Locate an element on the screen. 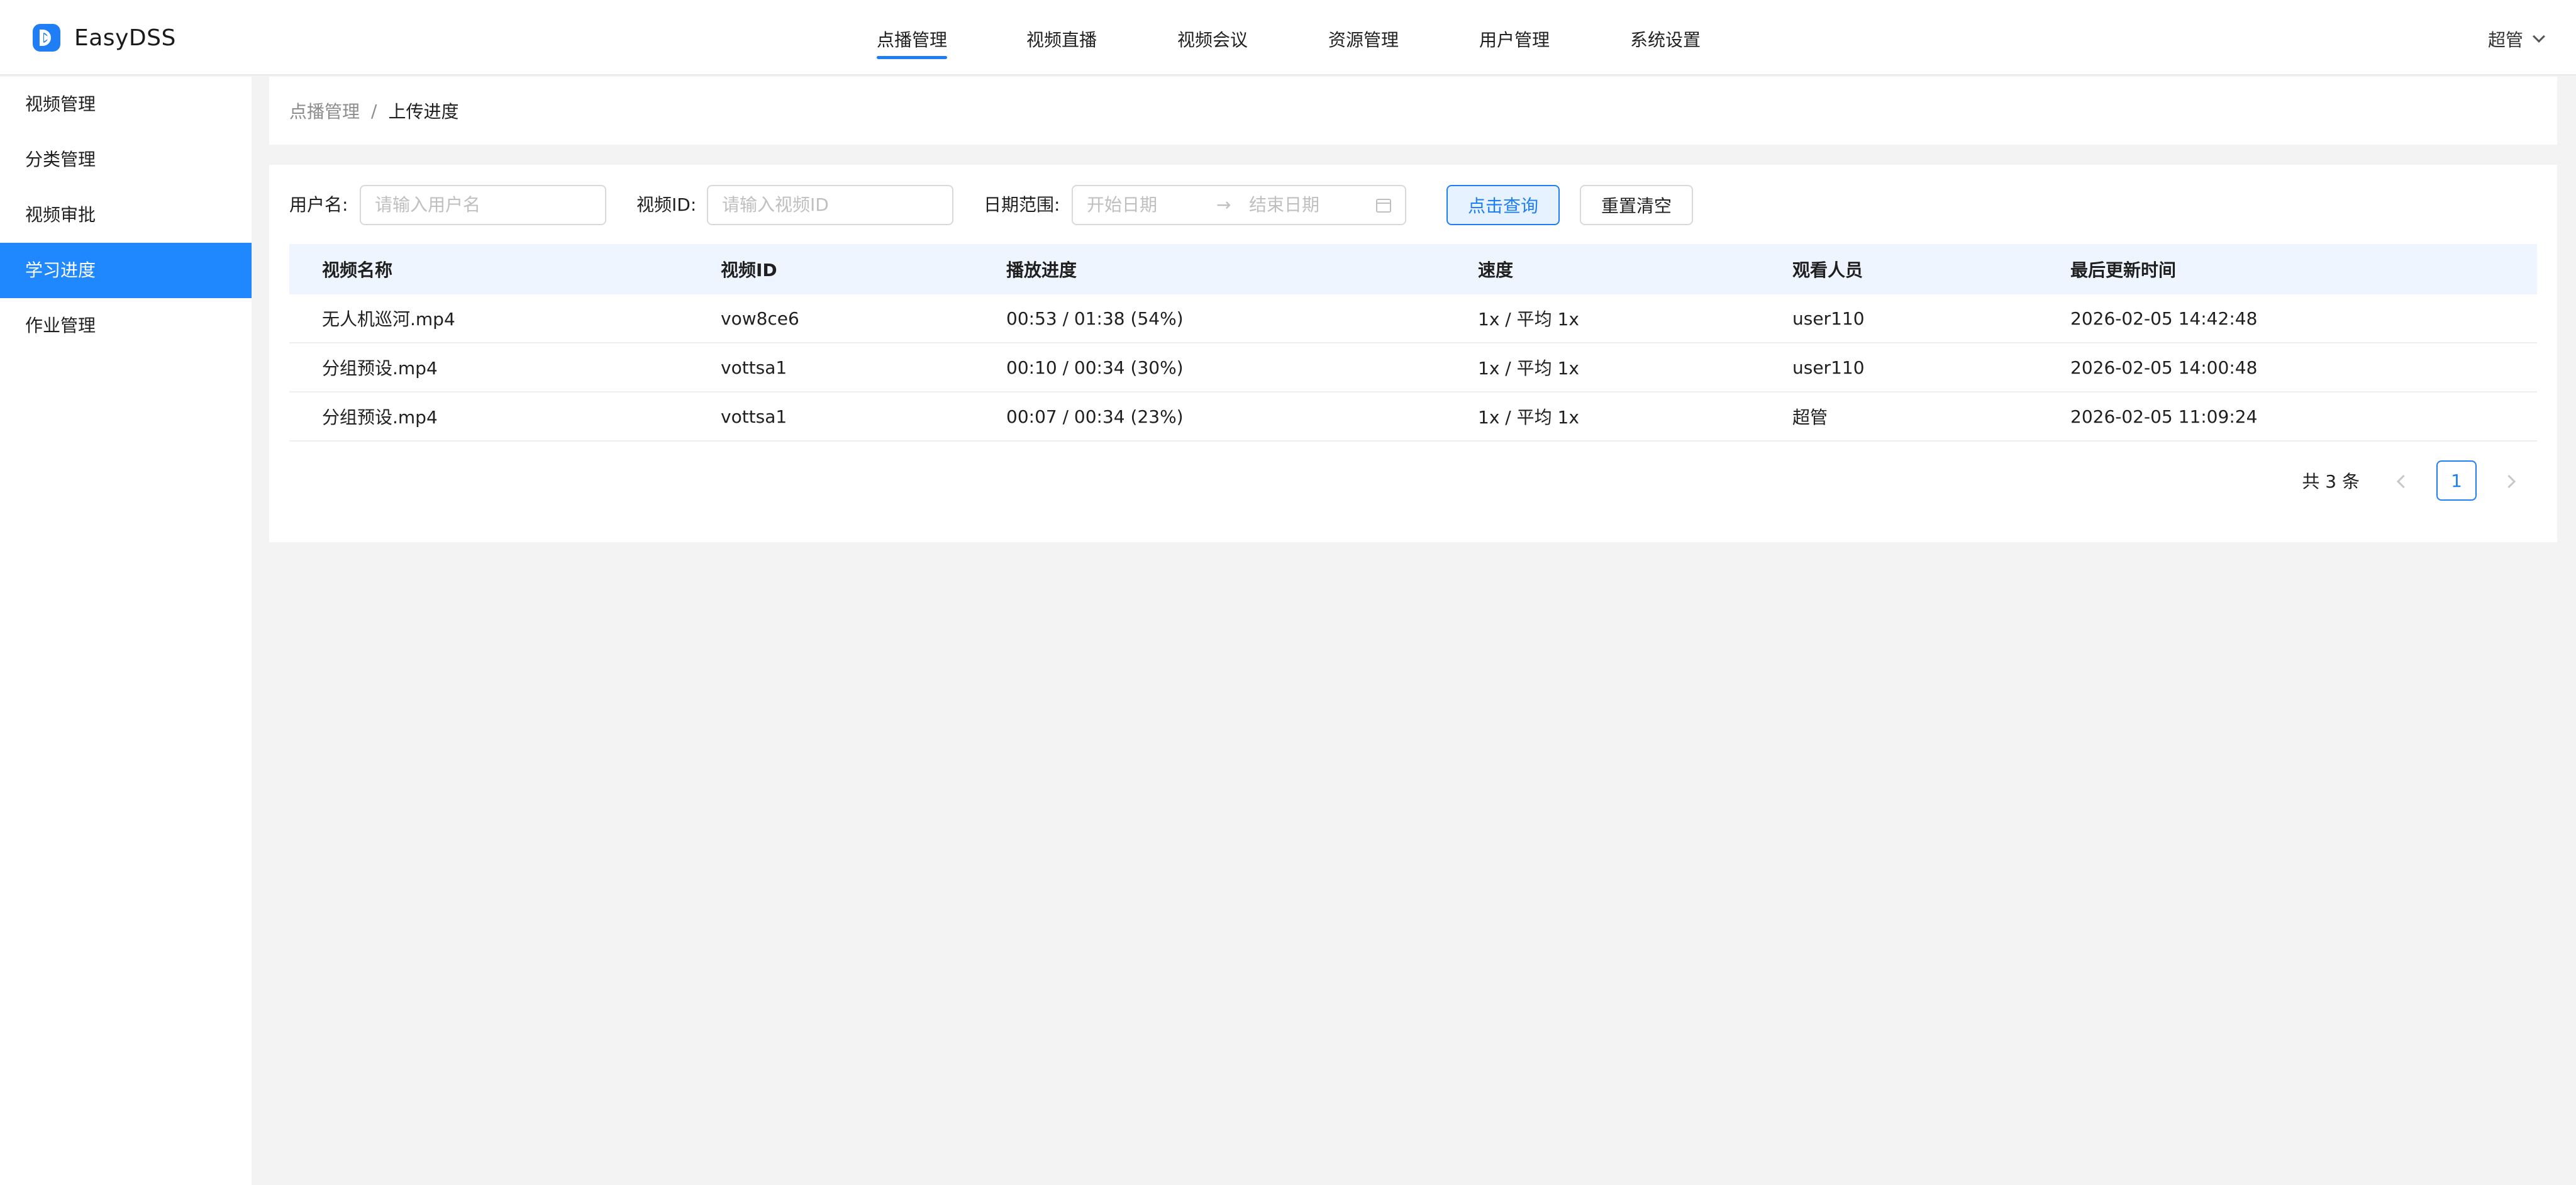 The height and width of the screenshot is (1185, 2576). table-header: 视频名称 视频ID 播放进度 速度 观看人员 最后更新时间 is located at coordinates (1413, 269).